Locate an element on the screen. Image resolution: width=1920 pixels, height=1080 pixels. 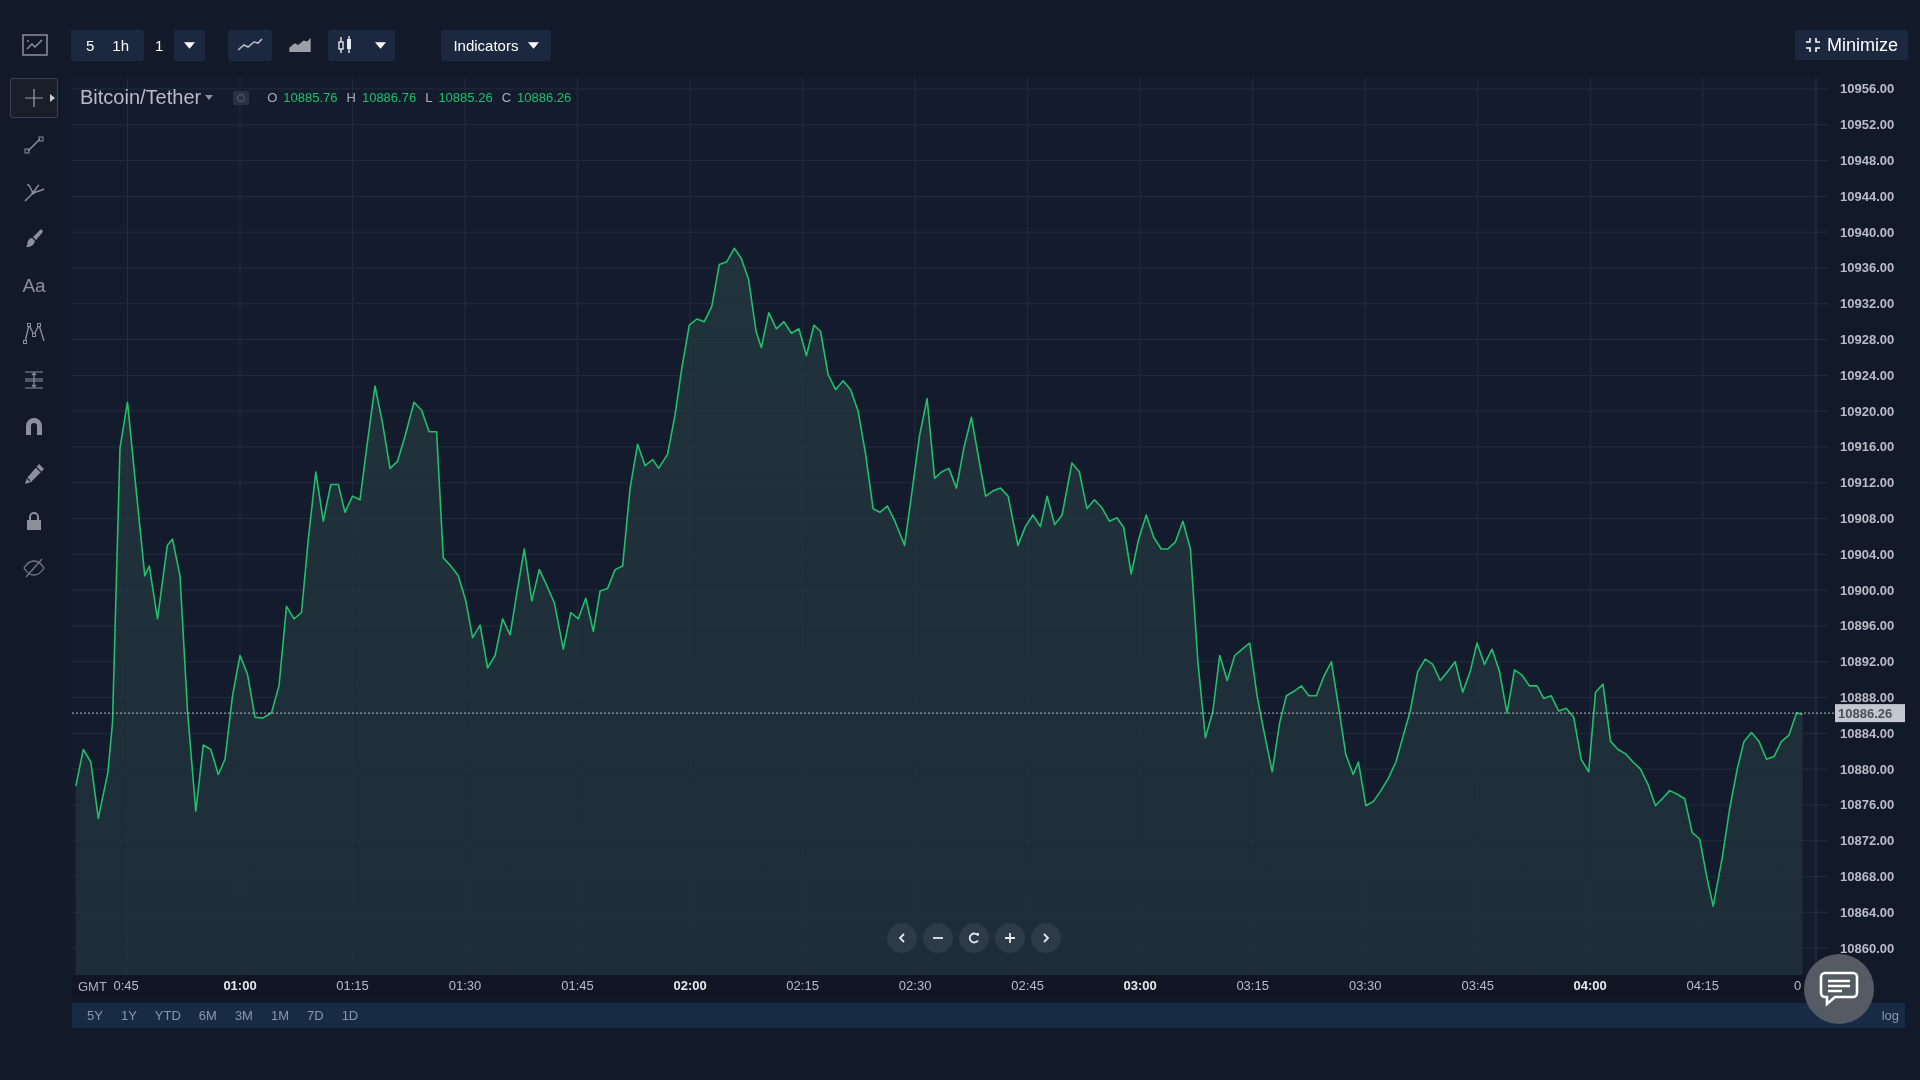
axis-label: 10920.00 is located at coordinates (1867, 411).